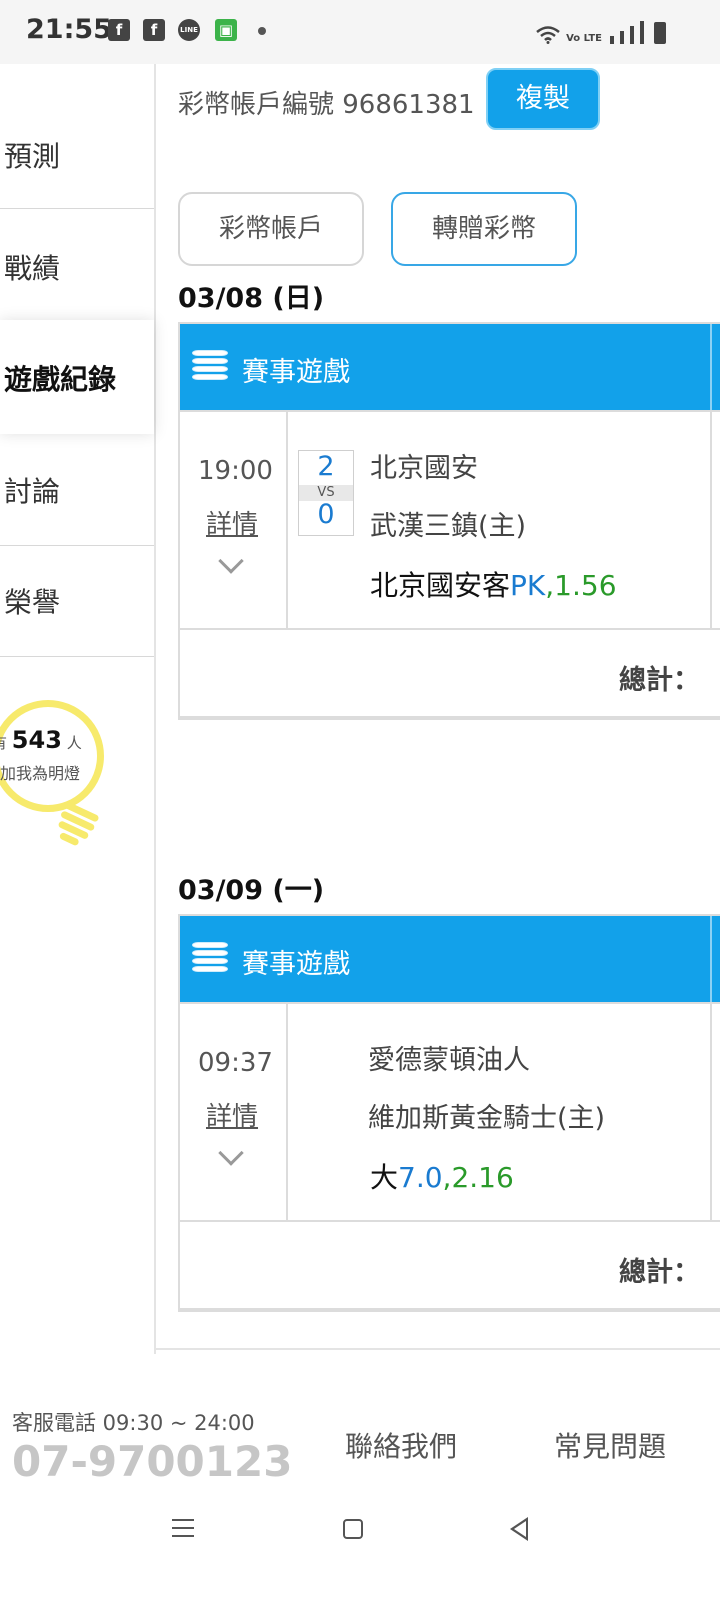 The width and height of the screenshot is (720, 1600). I want to click on back-icon, so click(519, 1529).